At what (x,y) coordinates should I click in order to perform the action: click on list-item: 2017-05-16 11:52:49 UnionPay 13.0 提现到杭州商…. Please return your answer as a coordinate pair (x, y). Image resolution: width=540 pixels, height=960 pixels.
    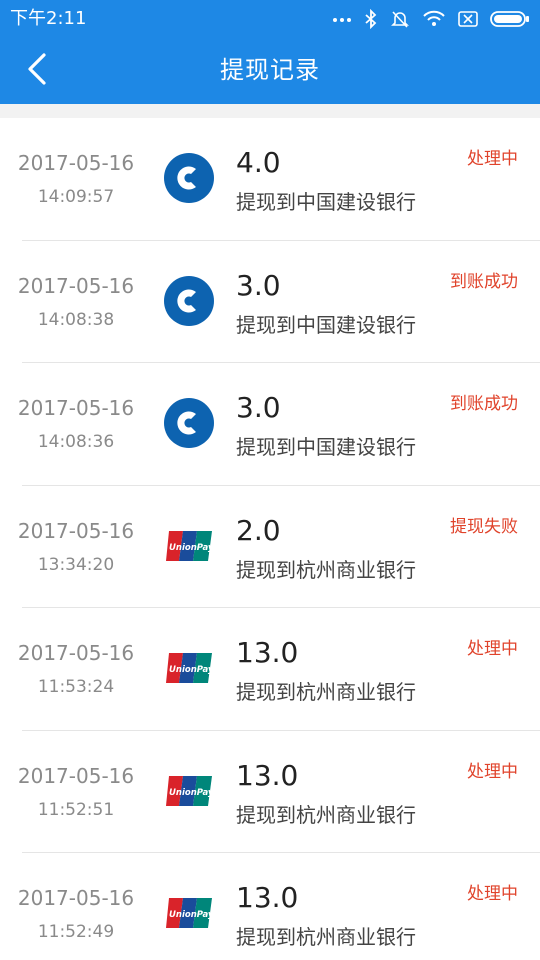
    Looking at the image, I should click on (270, 906).